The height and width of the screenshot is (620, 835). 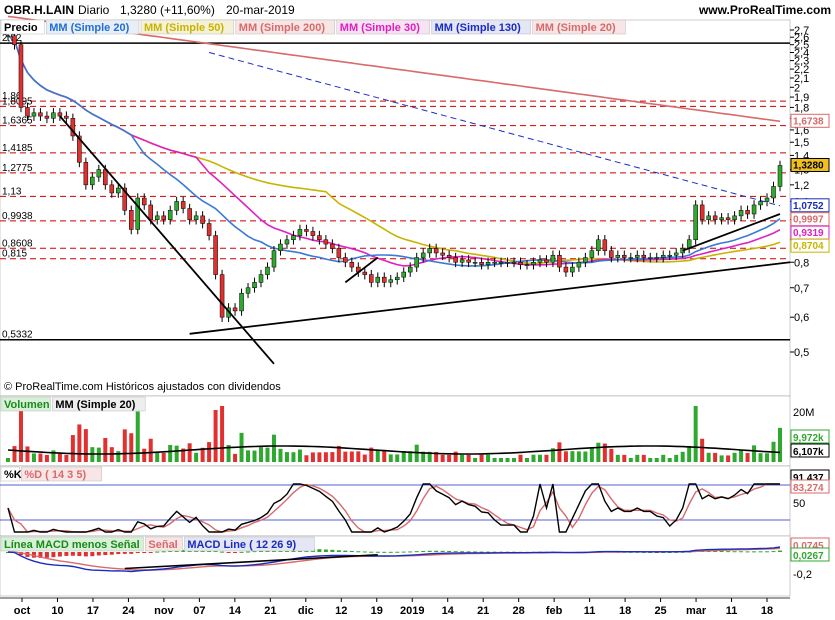 What do you see at coordinates (17, 101) in the screenshot?
I see `level-label: 1,8095` at bounding box center [17, 101].